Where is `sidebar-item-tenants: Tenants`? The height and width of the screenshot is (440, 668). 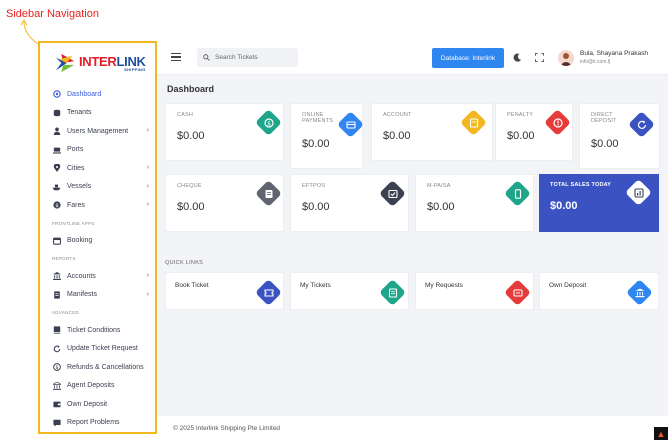
sidebar-item-tenants: Tenants is located at coordinates (97, 113).